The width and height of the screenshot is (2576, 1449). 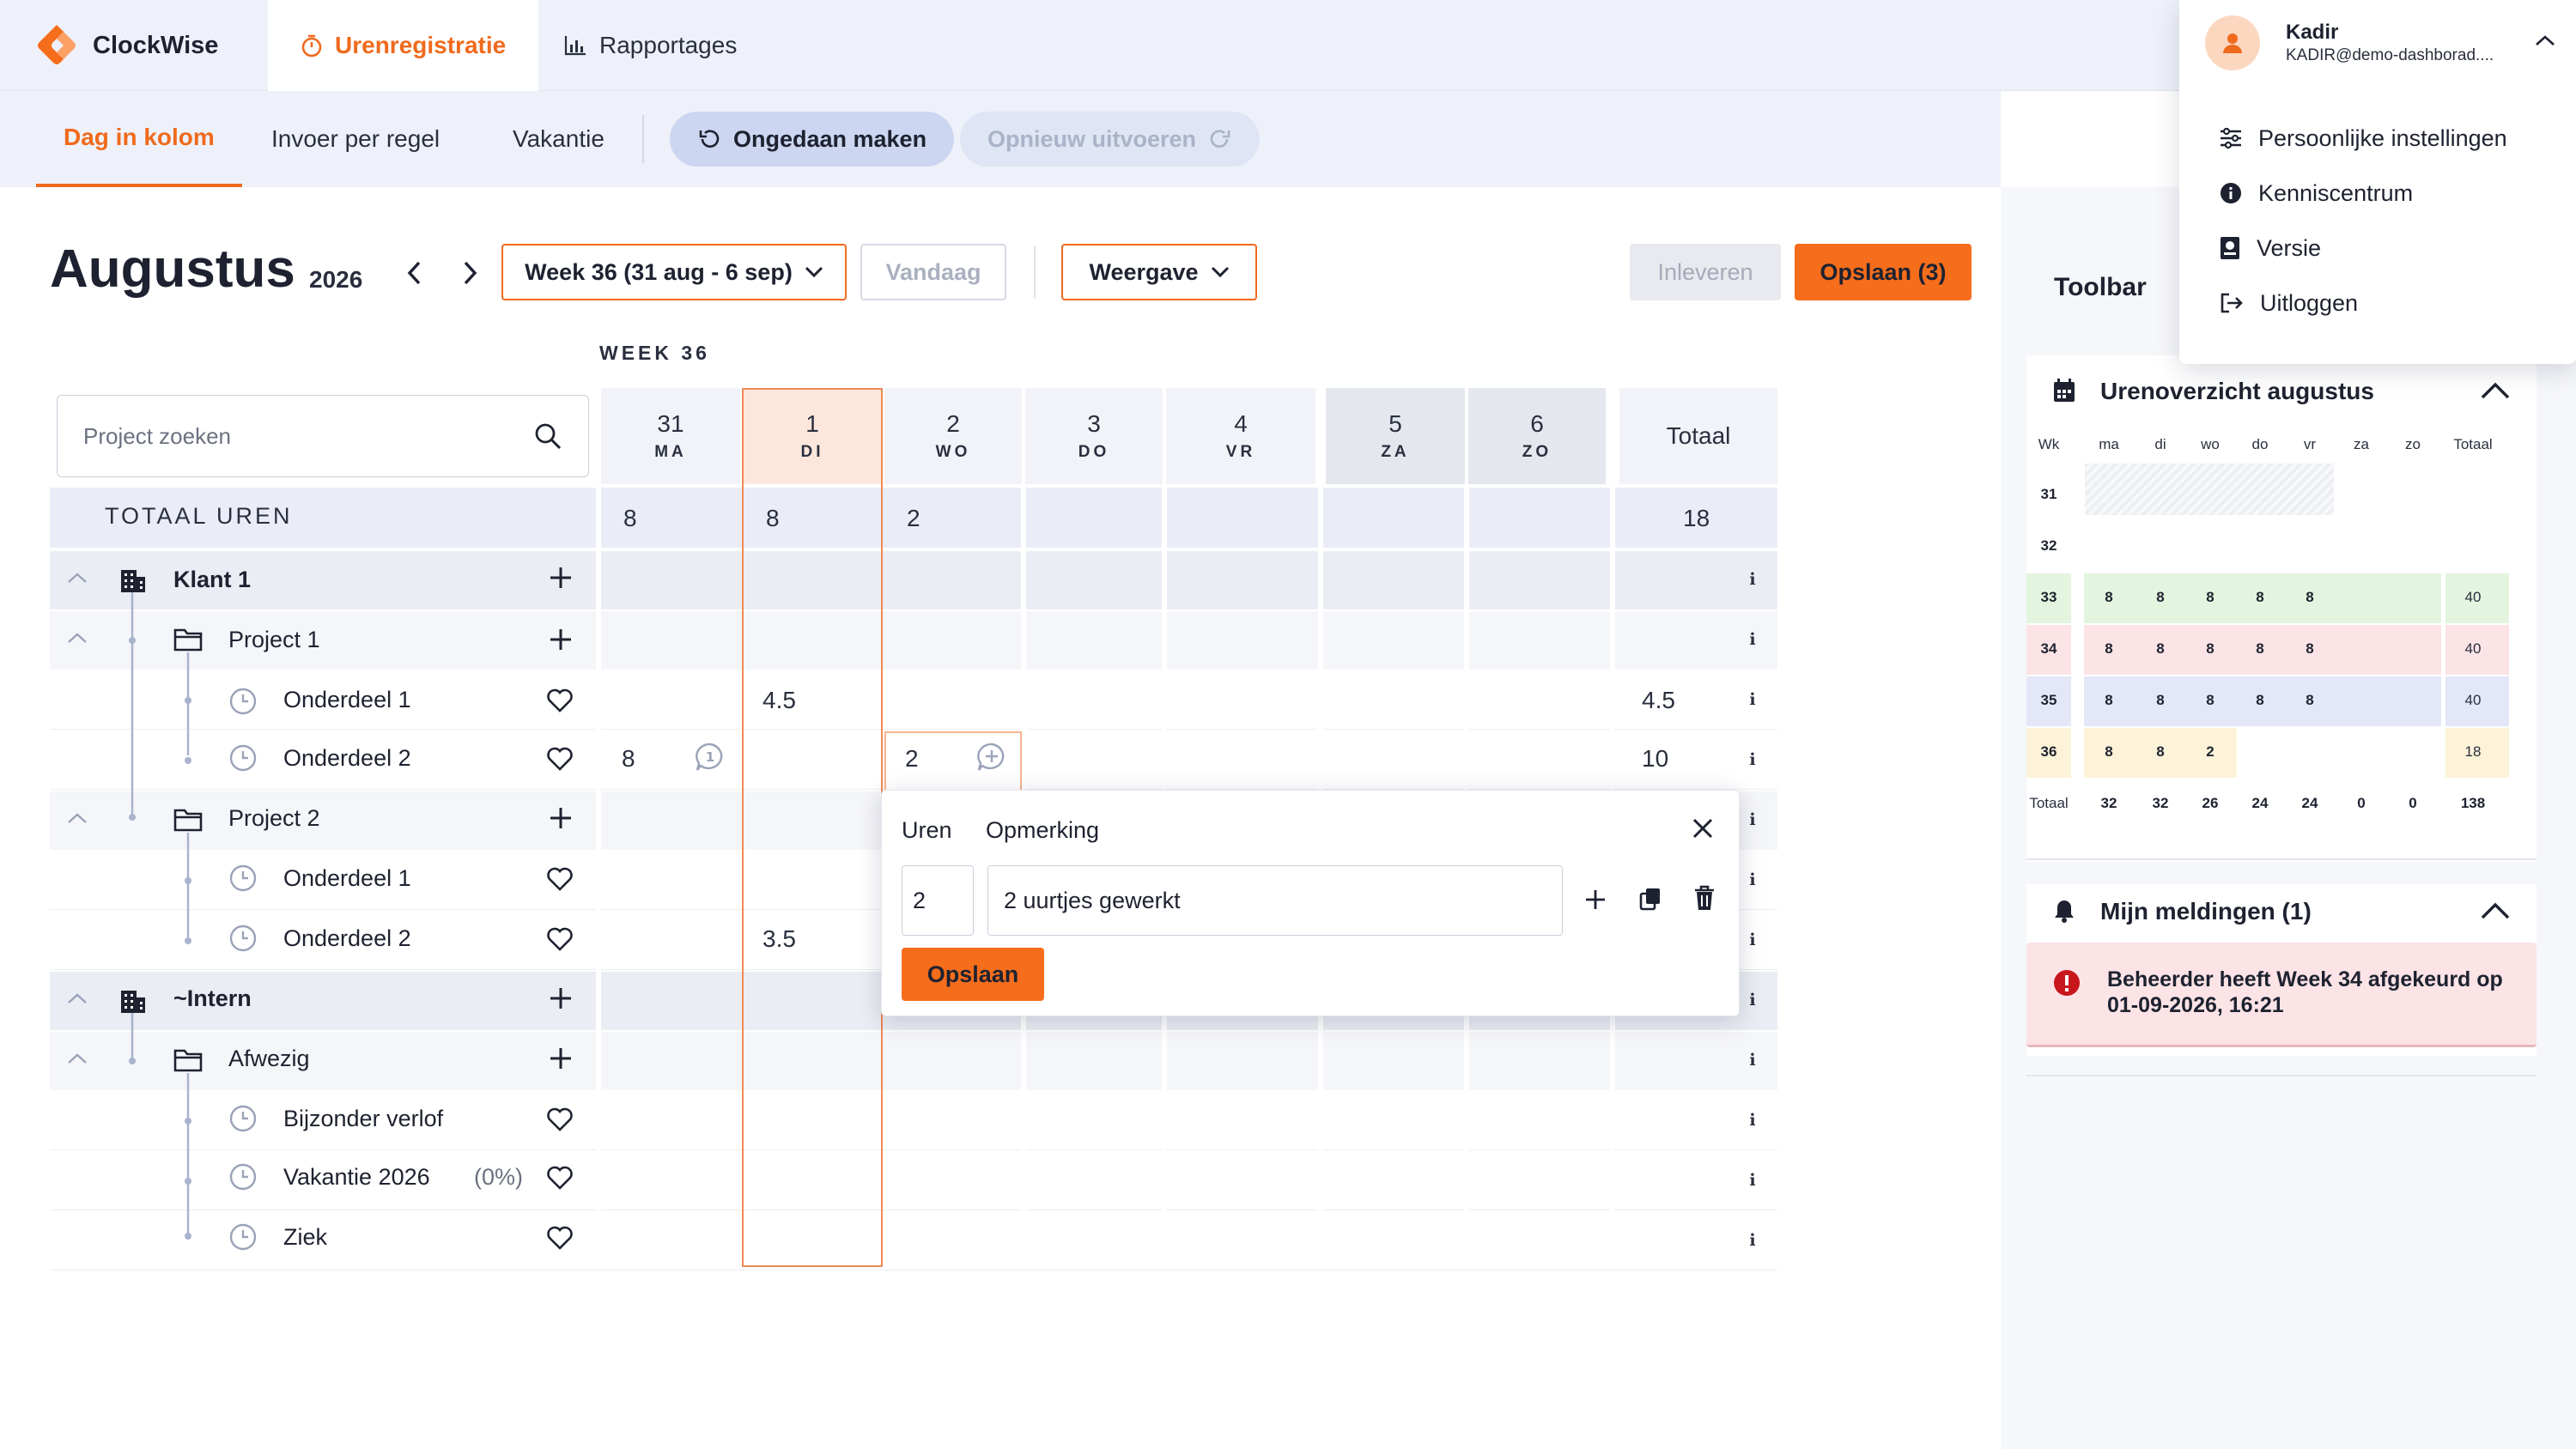 I want to click on hours-cell-ma: 8, so click(x=629, y=759).